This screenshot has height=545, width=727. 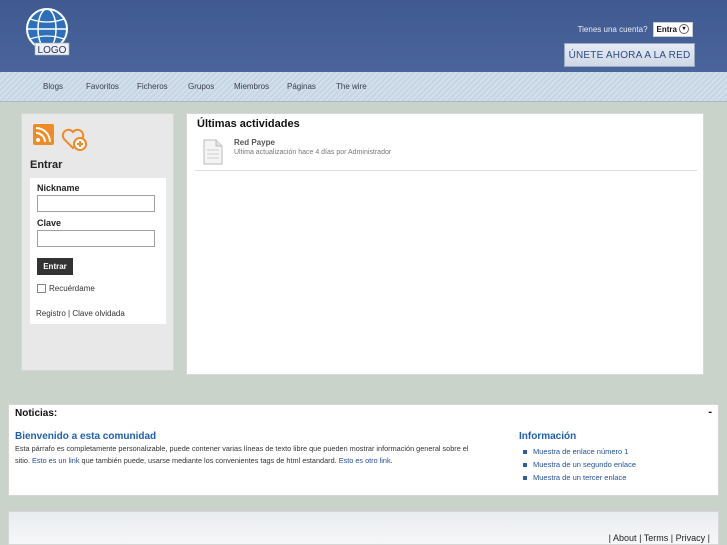 What do you see at coordinates (254, 142) in the screenshot?
I see `activity-item-name: Red Paype` at bounding box center [254, 142].